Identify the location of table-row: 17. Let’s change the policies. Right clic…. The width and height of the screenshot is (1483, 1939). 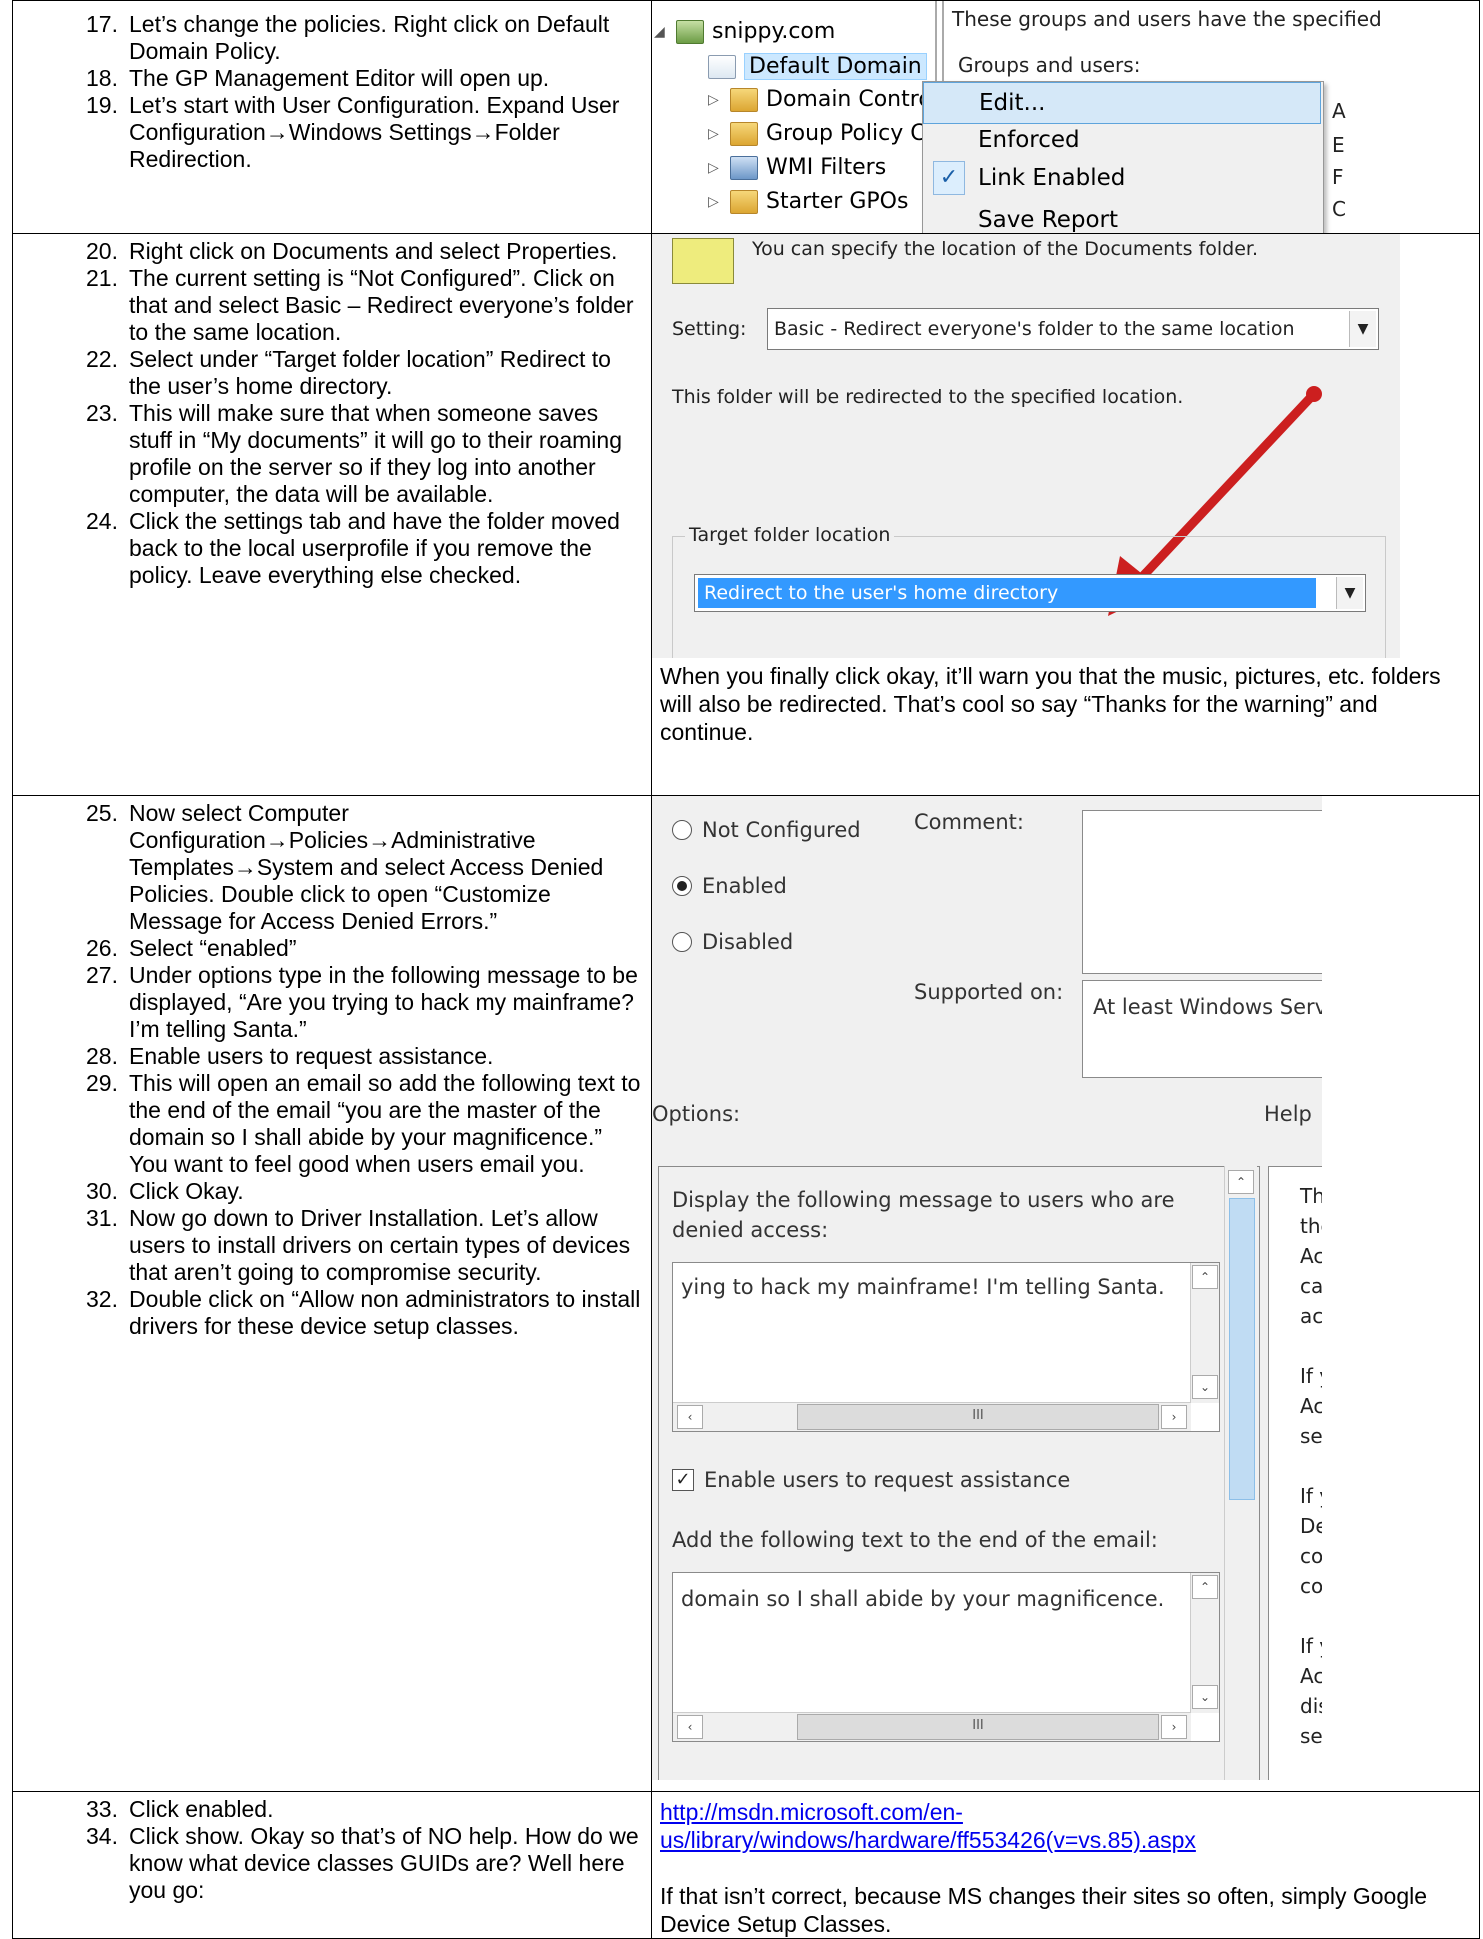
(746, 117).